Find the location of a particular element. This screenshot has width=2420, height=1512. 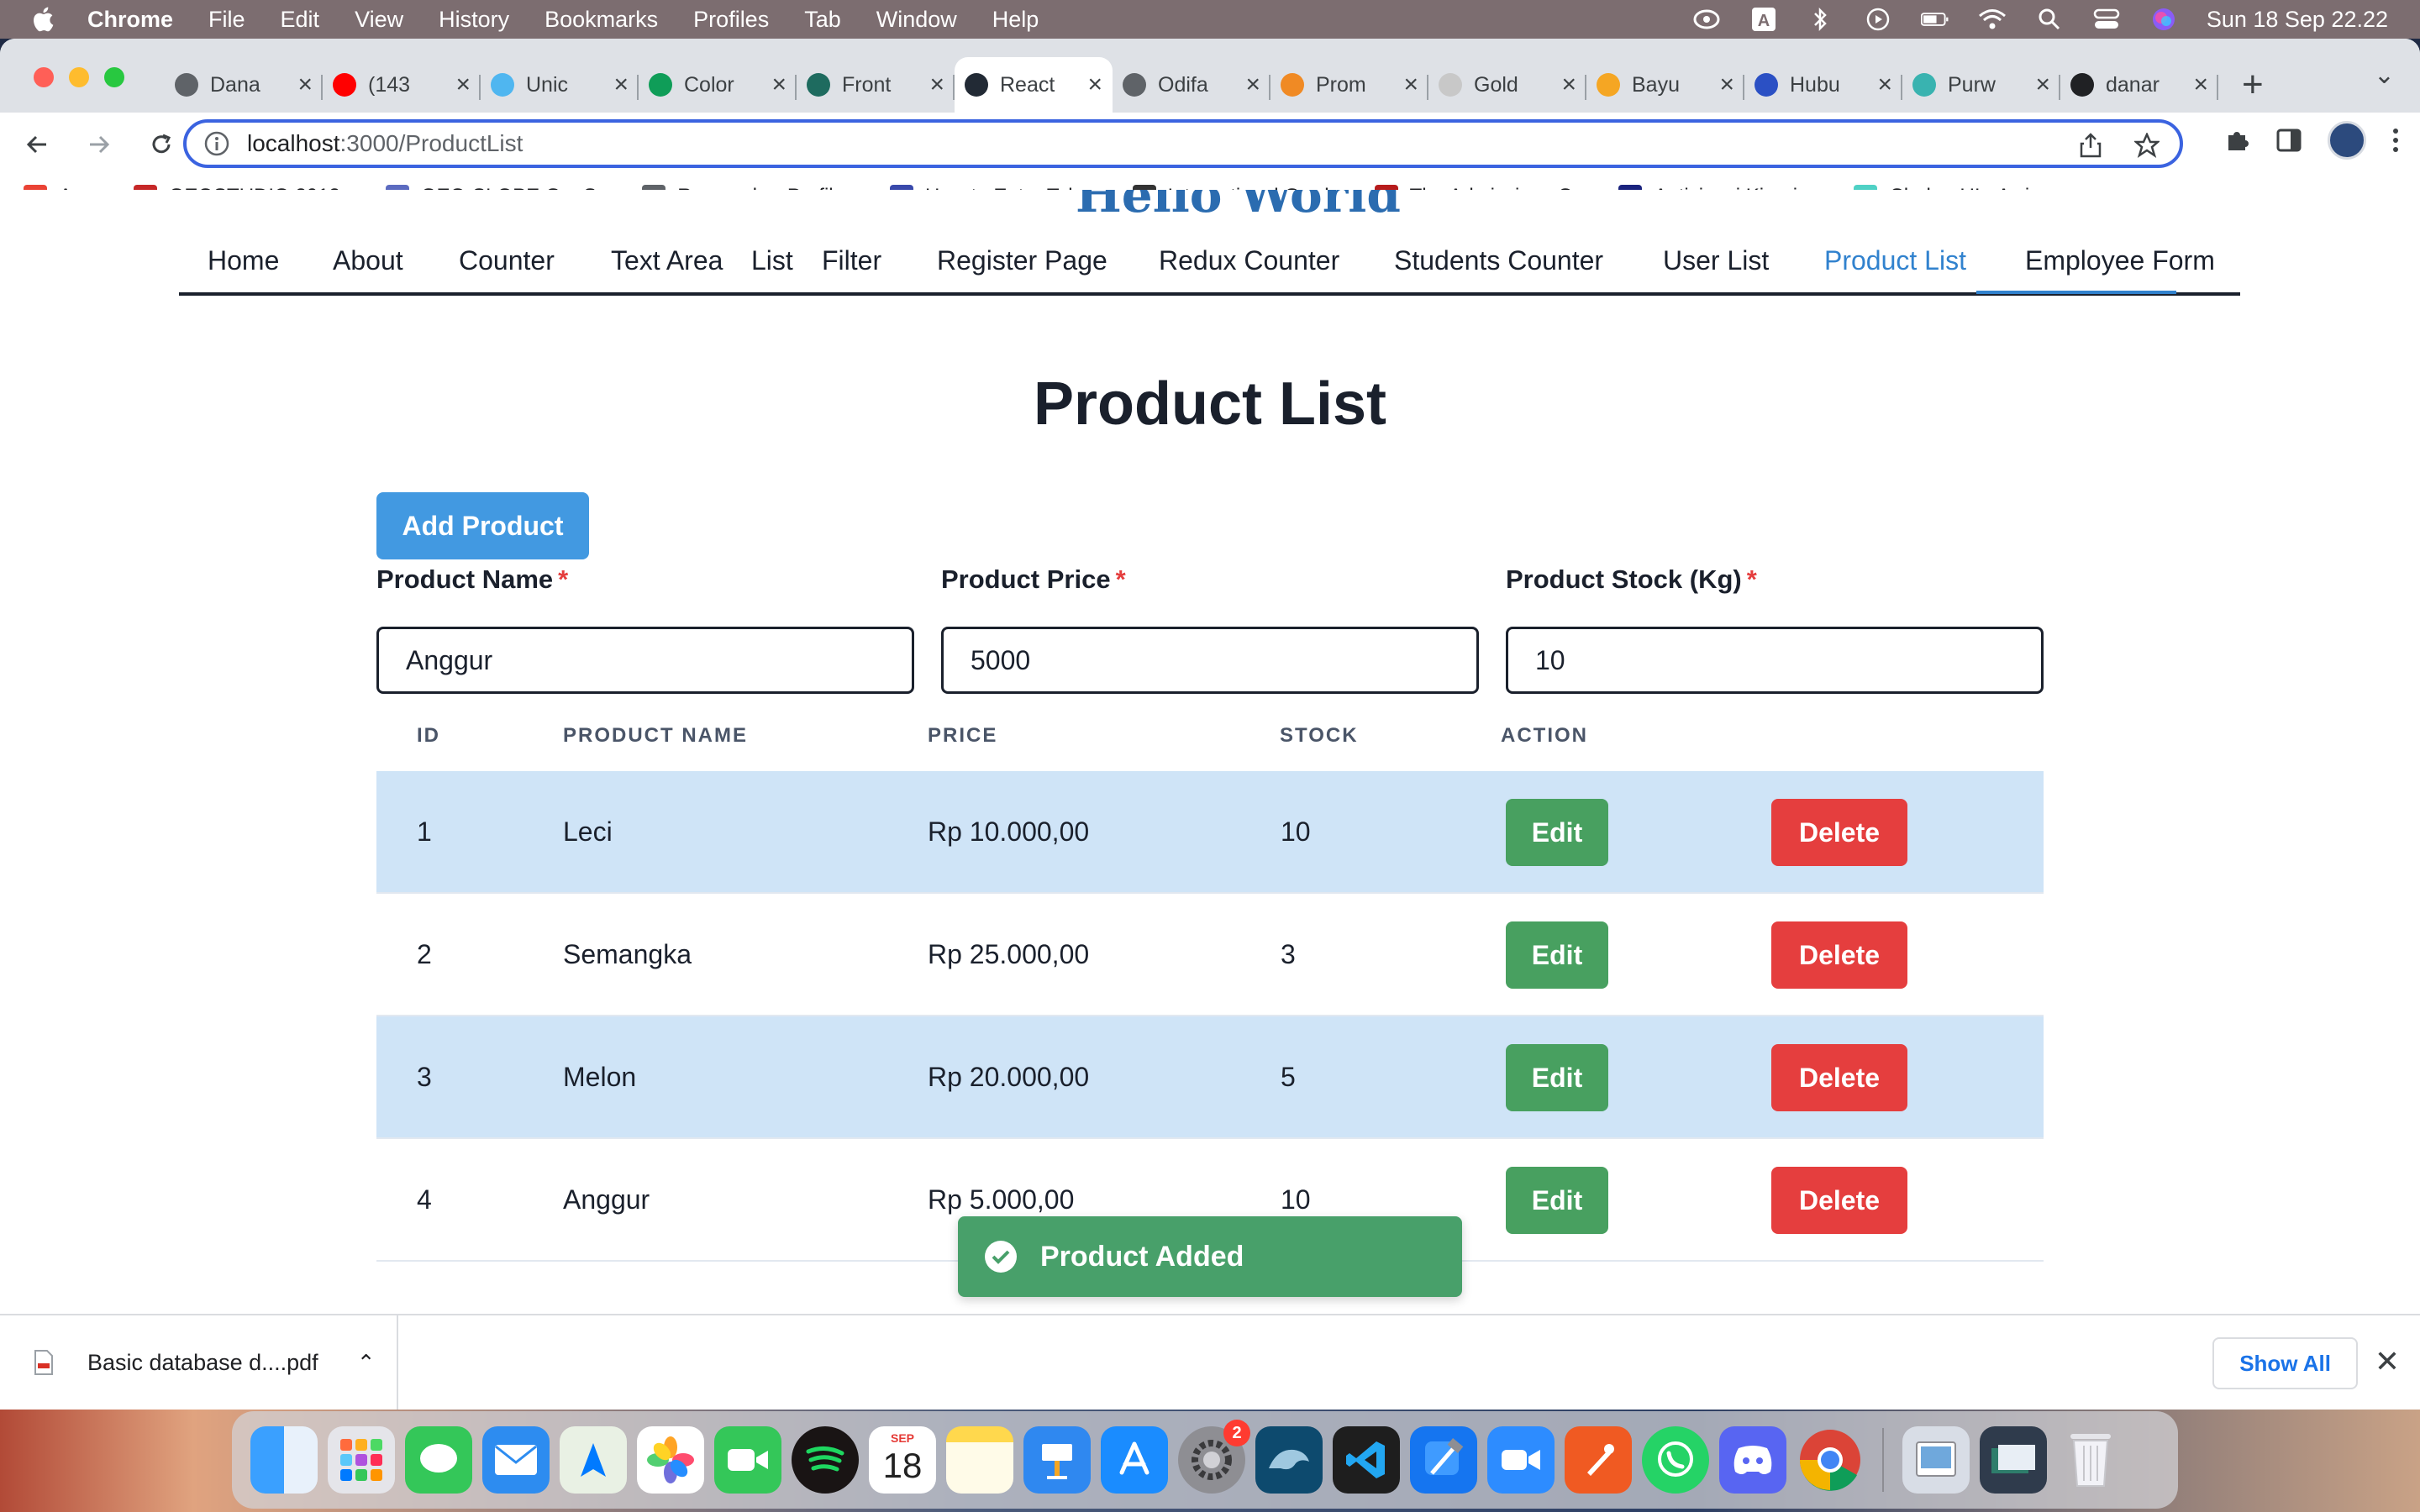

mysql-workbench-icon is located at coordinates (1289, 1460).